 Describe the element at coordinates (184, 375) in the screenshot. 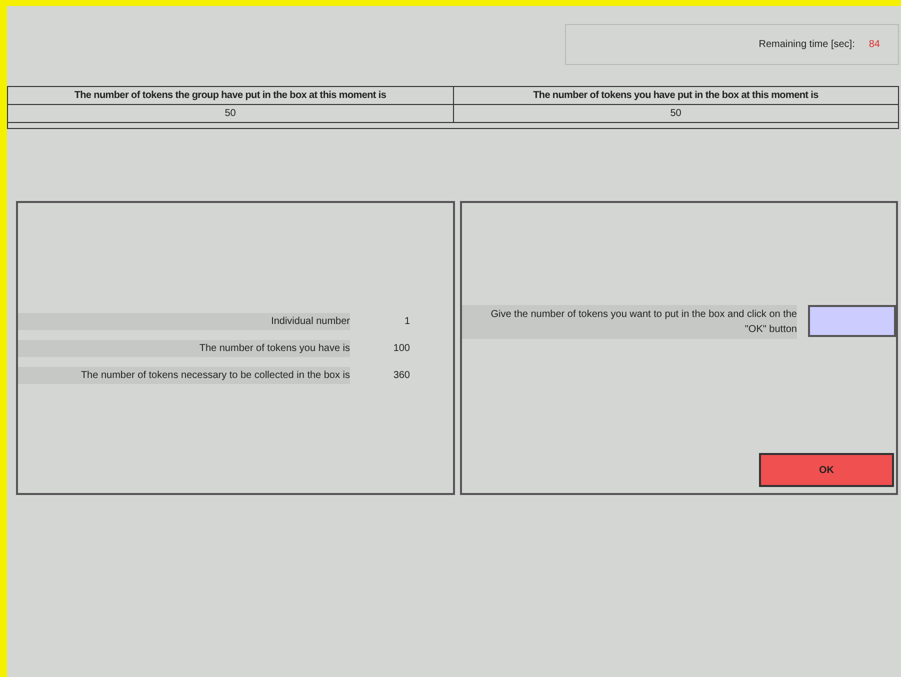

I see `info-label: The number of tokens necessary to be collected in the box is` at that location.